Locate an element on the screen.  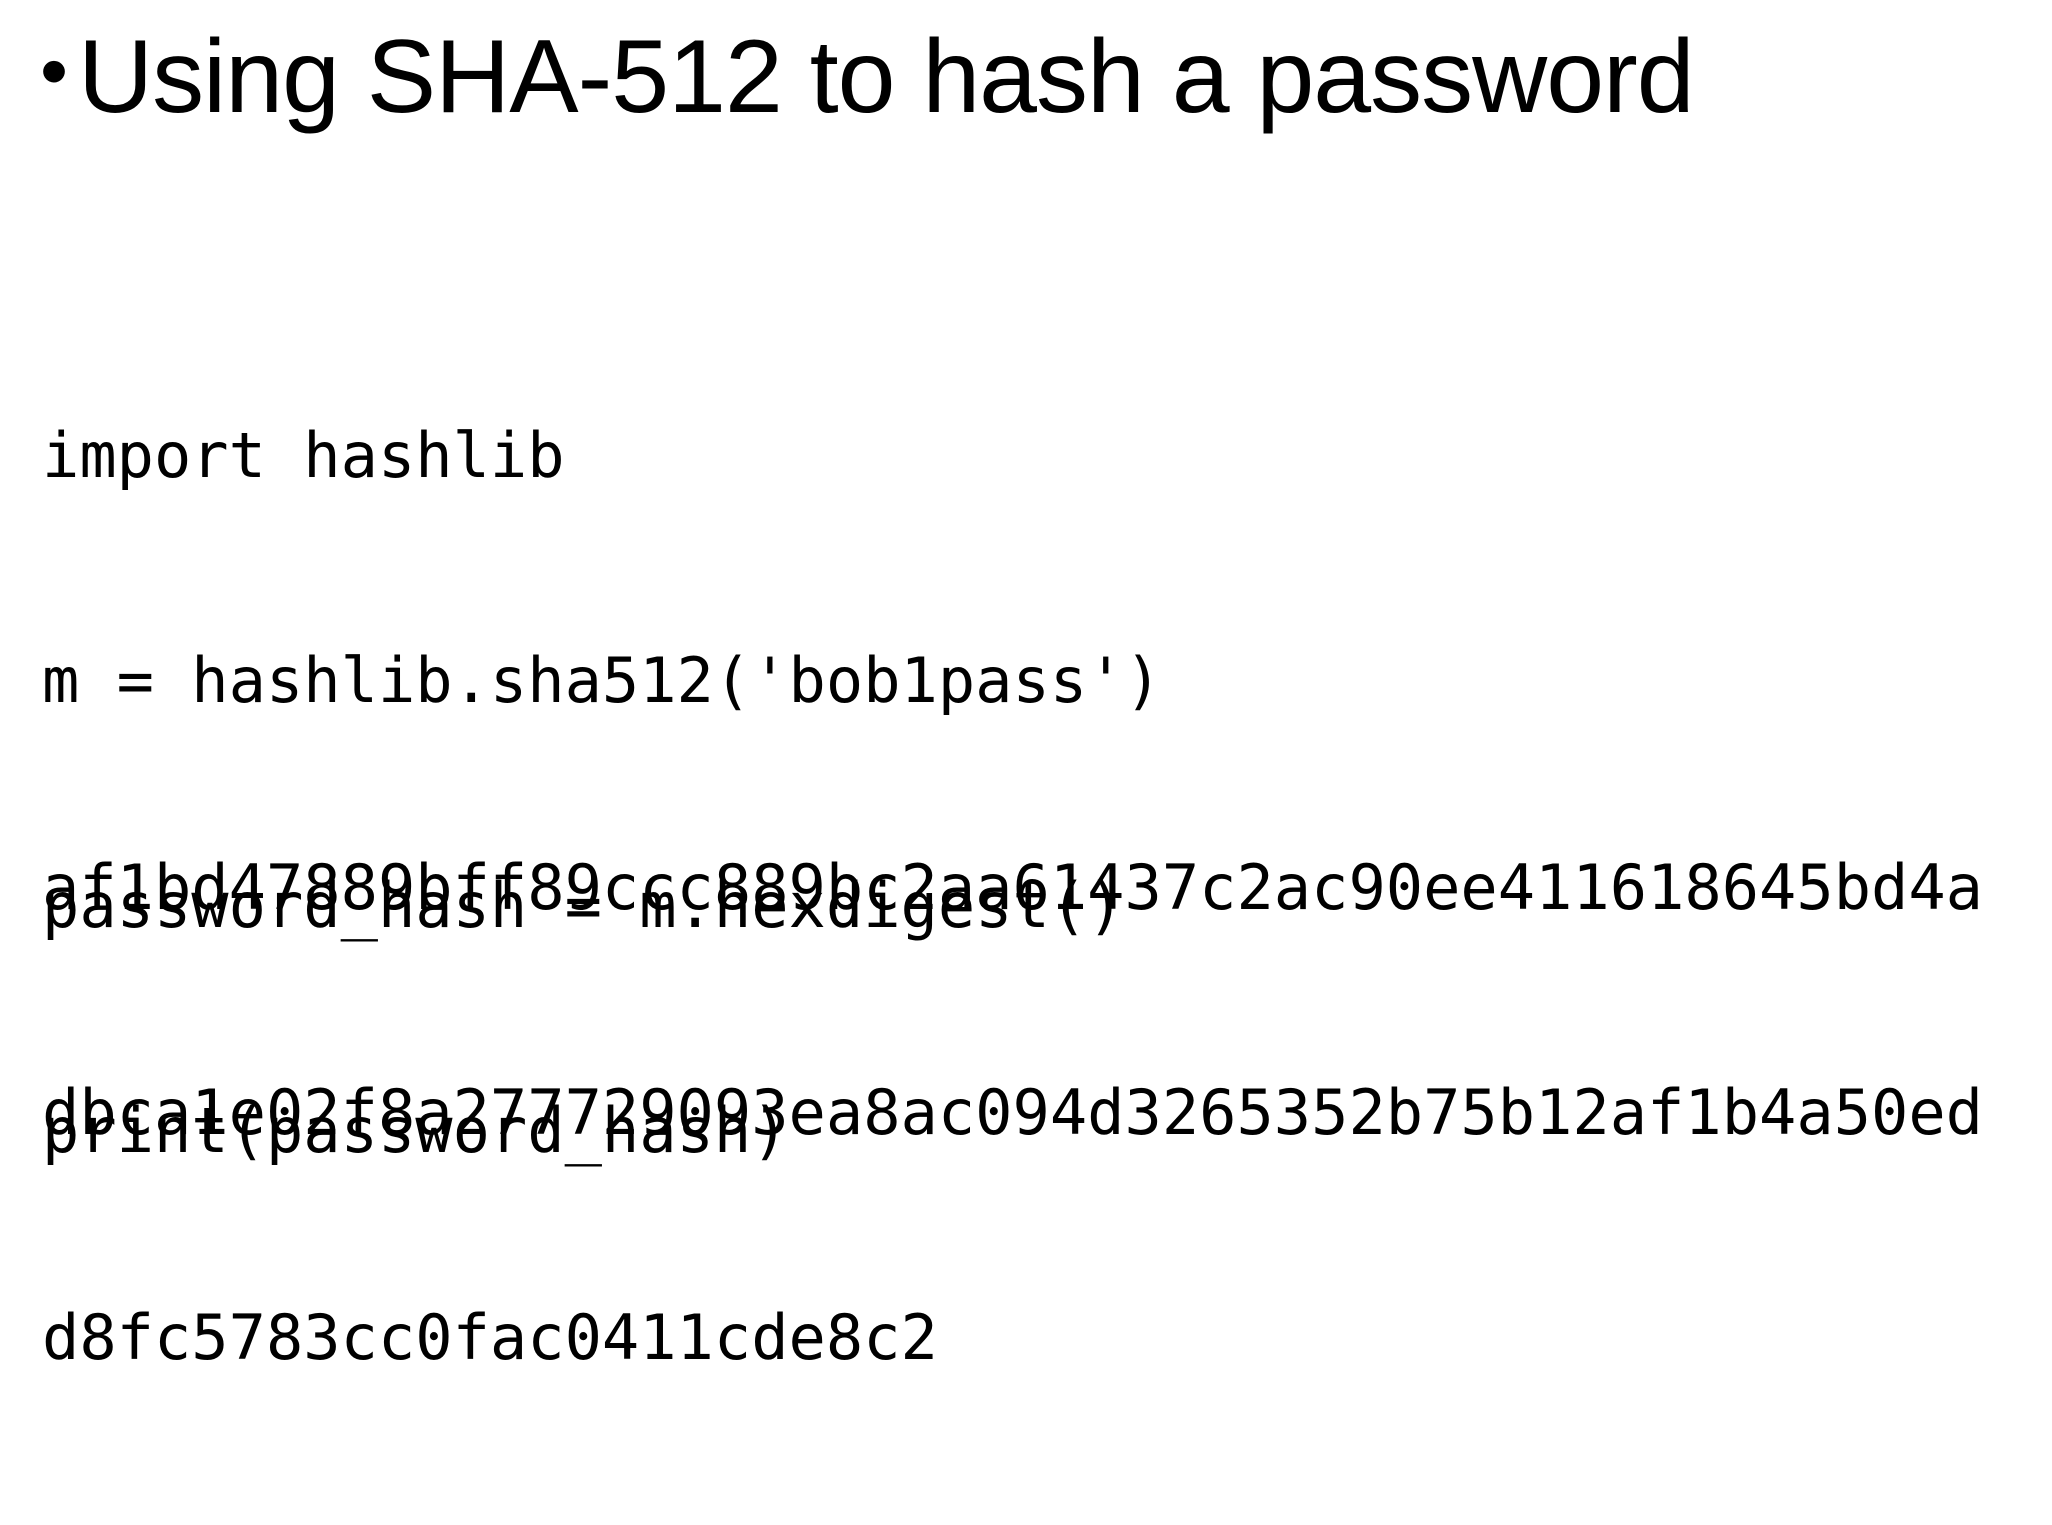
bullet-item: • Using SHA-512 to hash a password is located at coordinates (867, 77).